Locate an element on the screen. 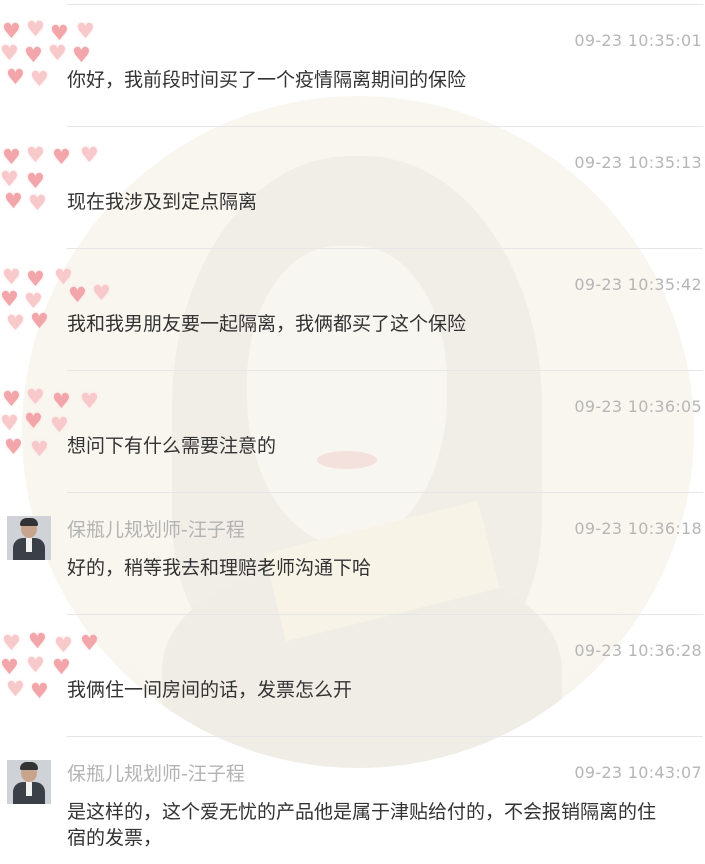  message-timestamp: 09-23 10:35:01 is located at coordinates (638, 40).